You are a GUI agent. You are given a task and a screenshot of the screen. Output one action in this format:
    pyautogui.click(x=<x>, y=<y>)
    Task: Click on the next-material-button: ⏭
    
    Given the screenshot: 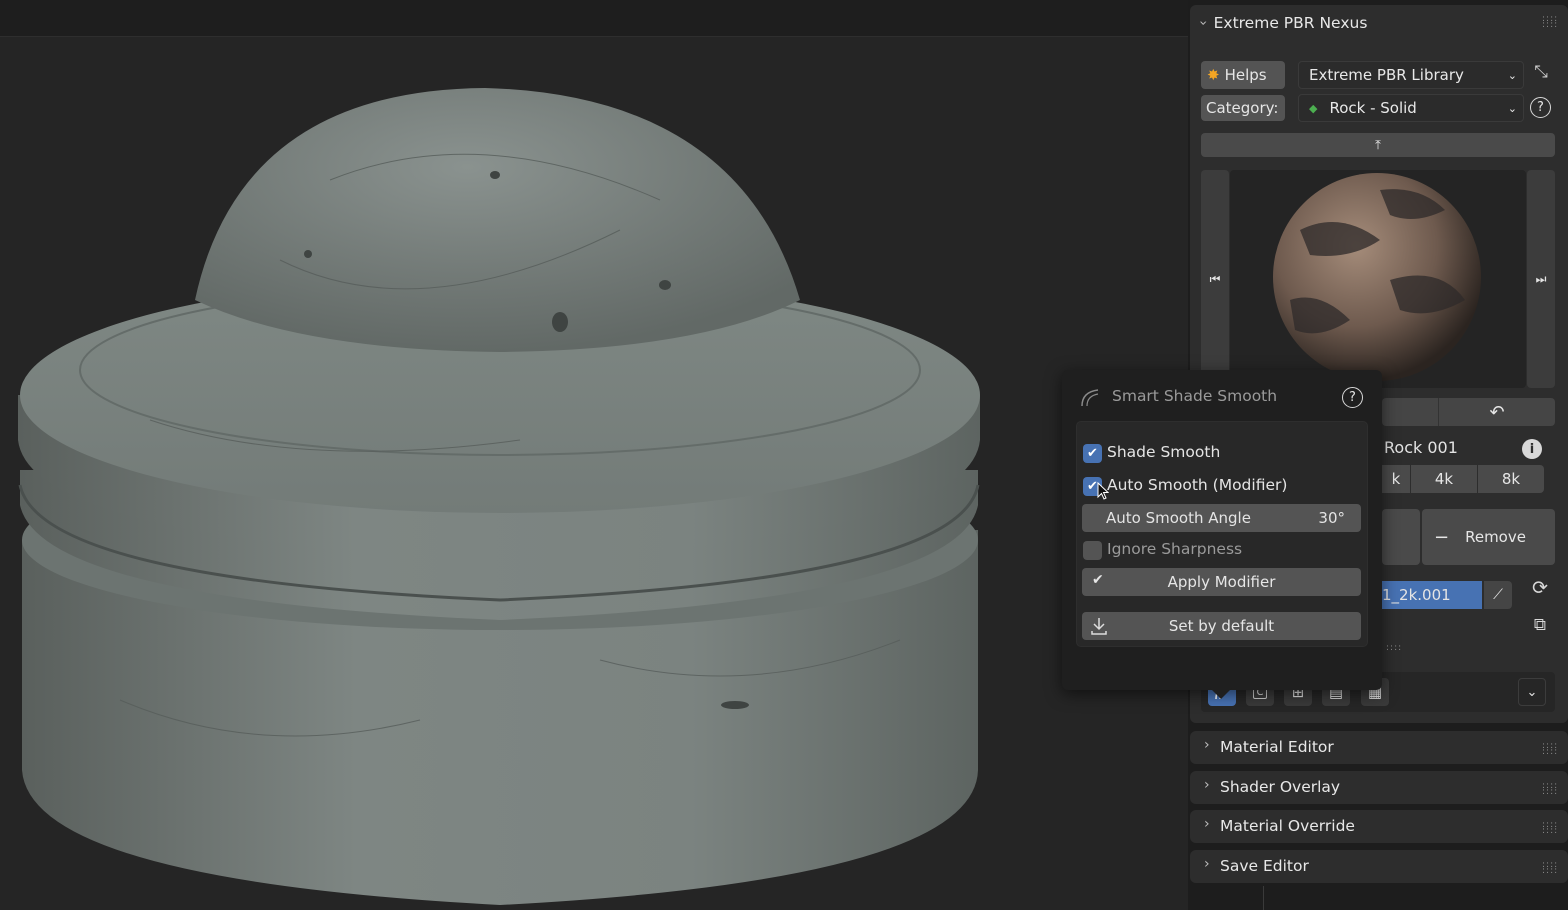 What is the action you would take?
    pyautogui.click(x=1541, y=279)
    